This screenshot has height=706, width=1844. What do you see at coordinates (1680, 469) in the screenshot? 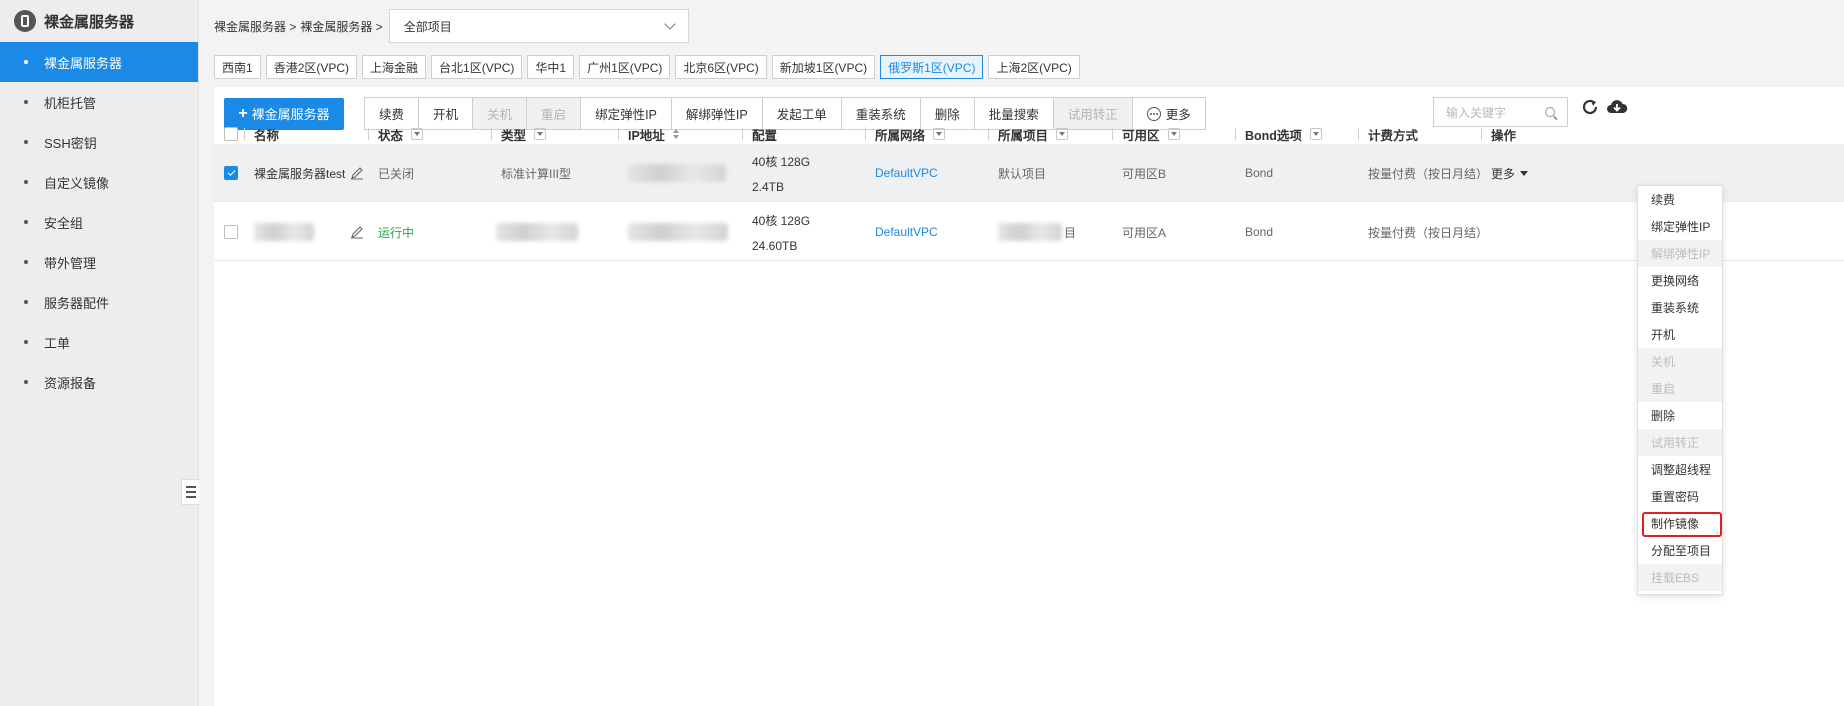
I see `menu-item-hyperthreading: 调整超线程` at bounding box center [1680, 469].